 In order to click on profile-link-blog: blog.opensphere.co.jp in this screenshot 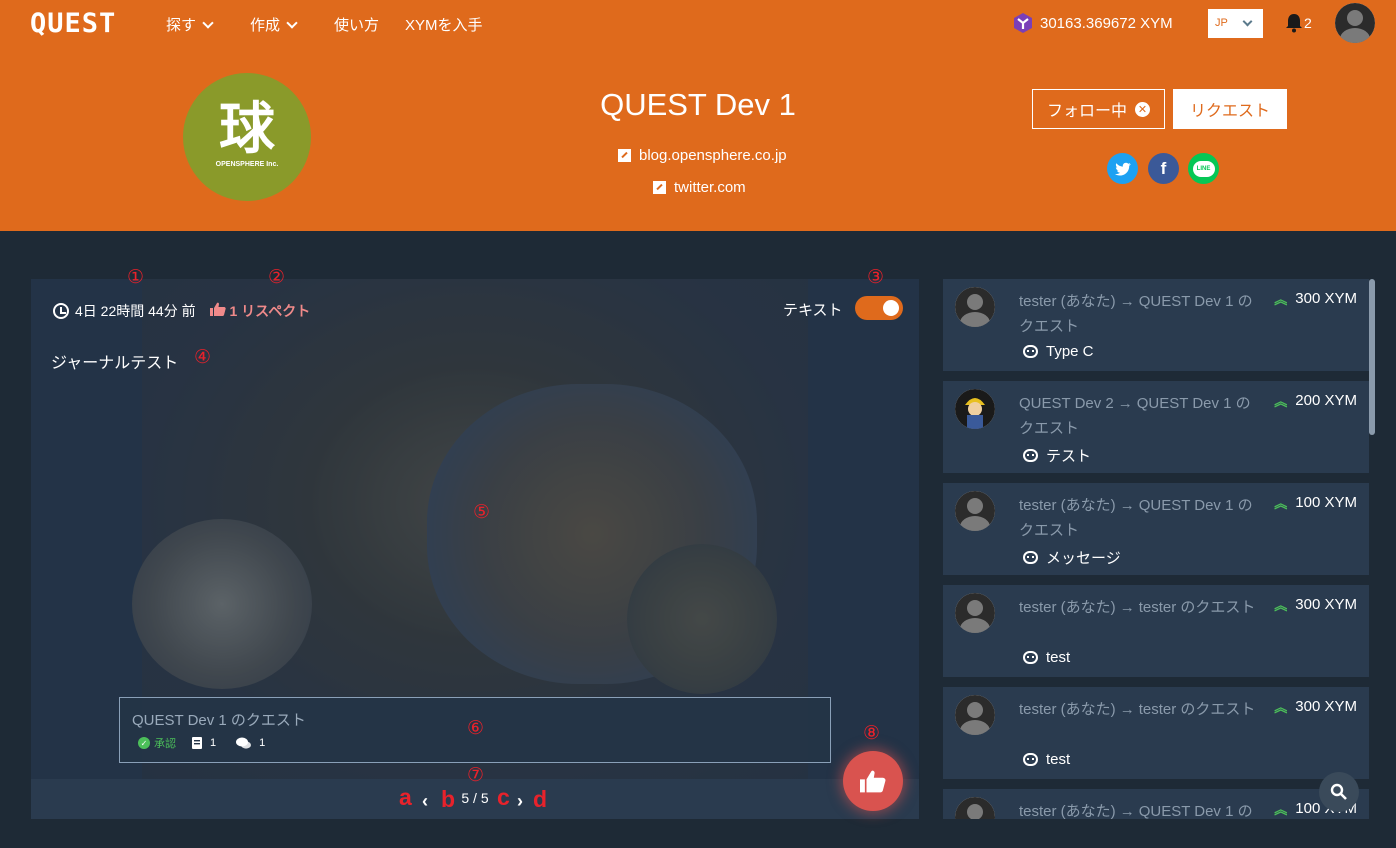, I will do `click(702, 155)`.